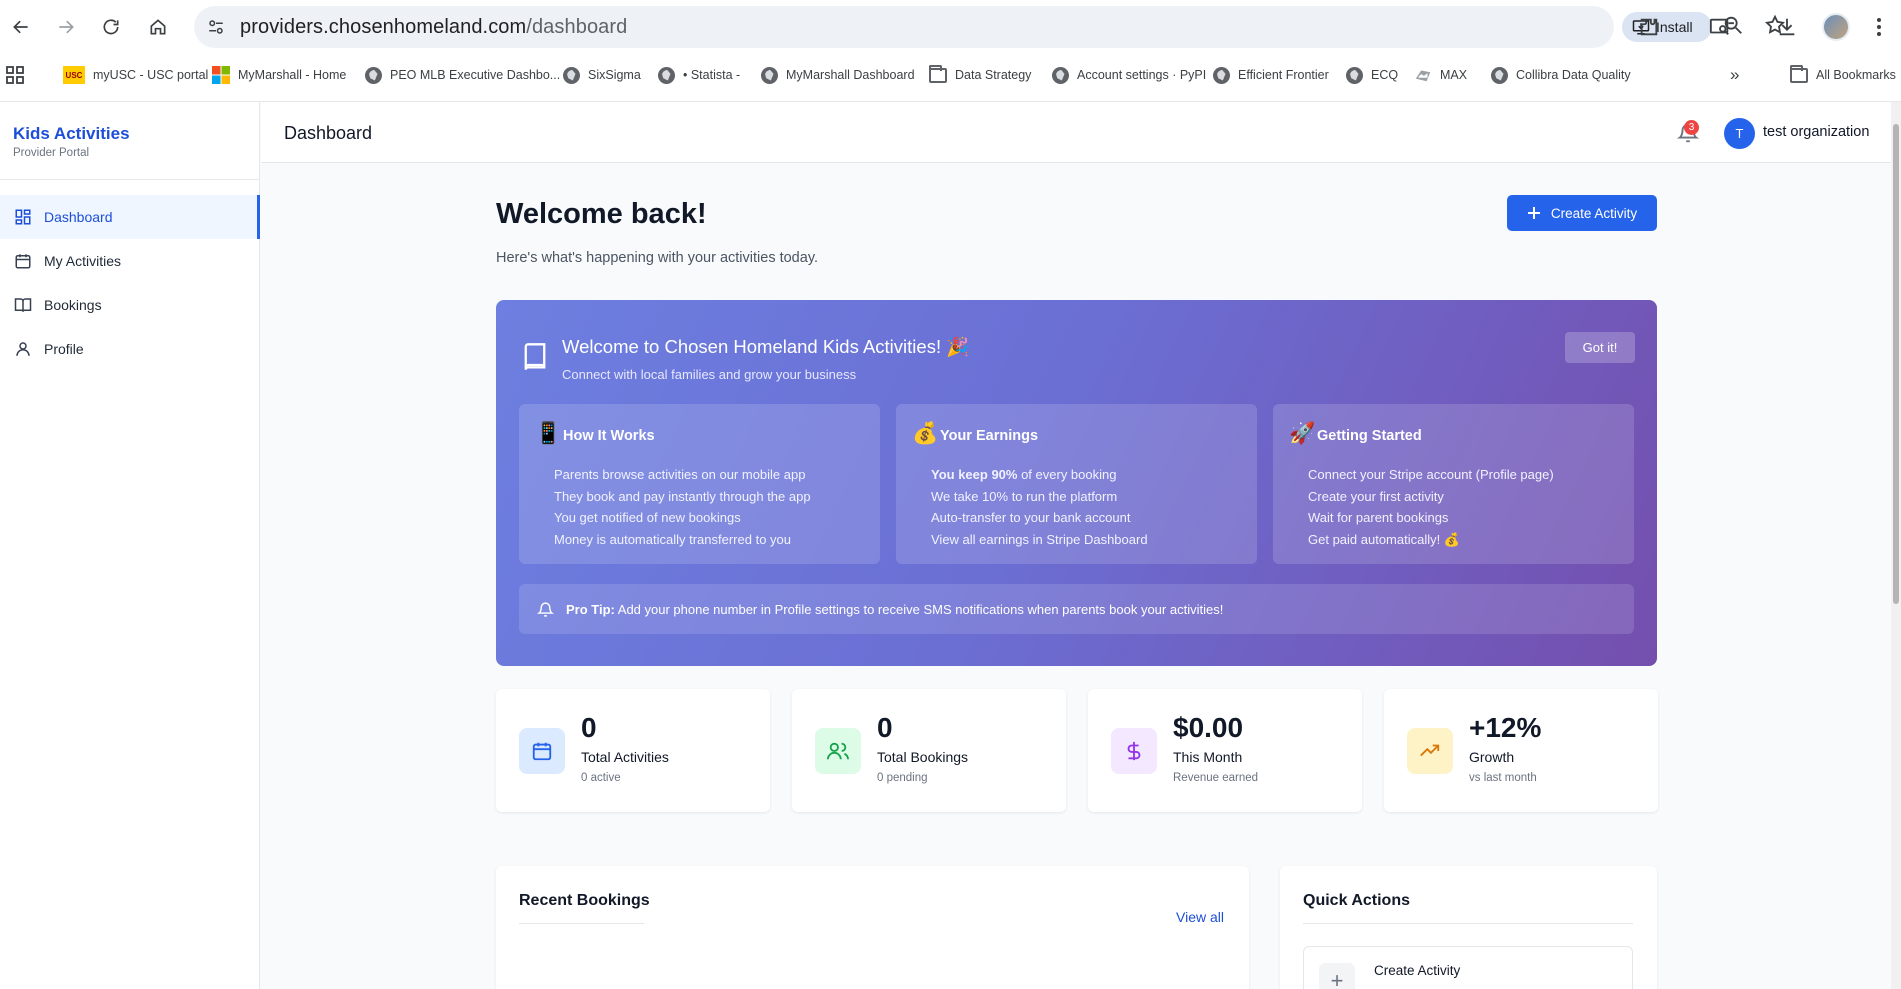 This screenshot has width=1901, height=989. I want to click on download-icon, so click(1787, 27).